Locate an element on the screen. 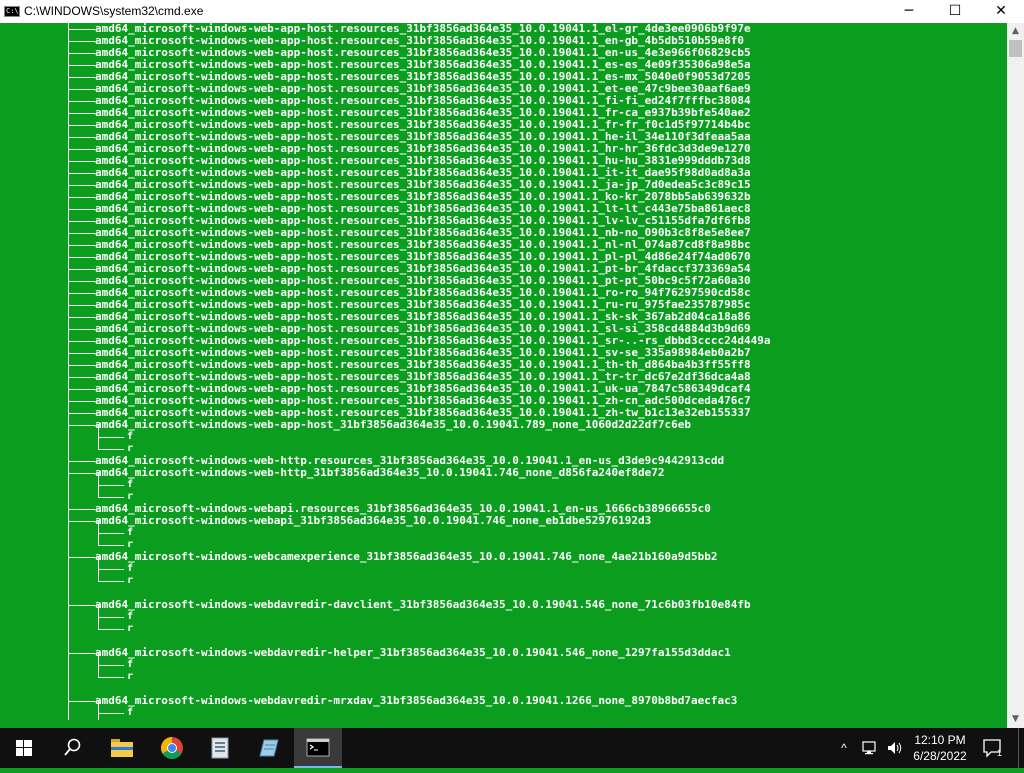 The image size is (1024, 773). console-bottom-margin is located at coordinates (503, 724).